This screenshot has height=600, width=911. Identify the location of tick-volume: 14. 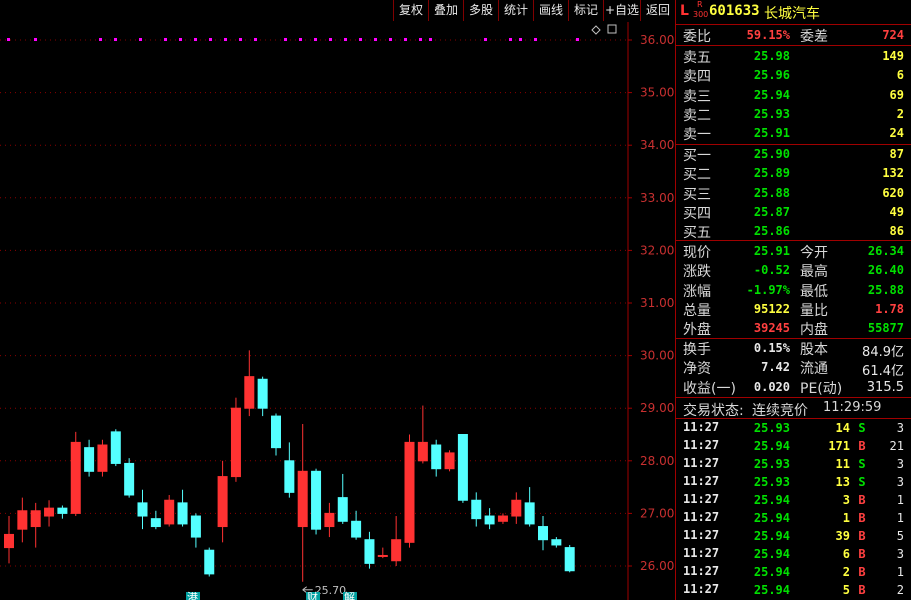
(842, 428).